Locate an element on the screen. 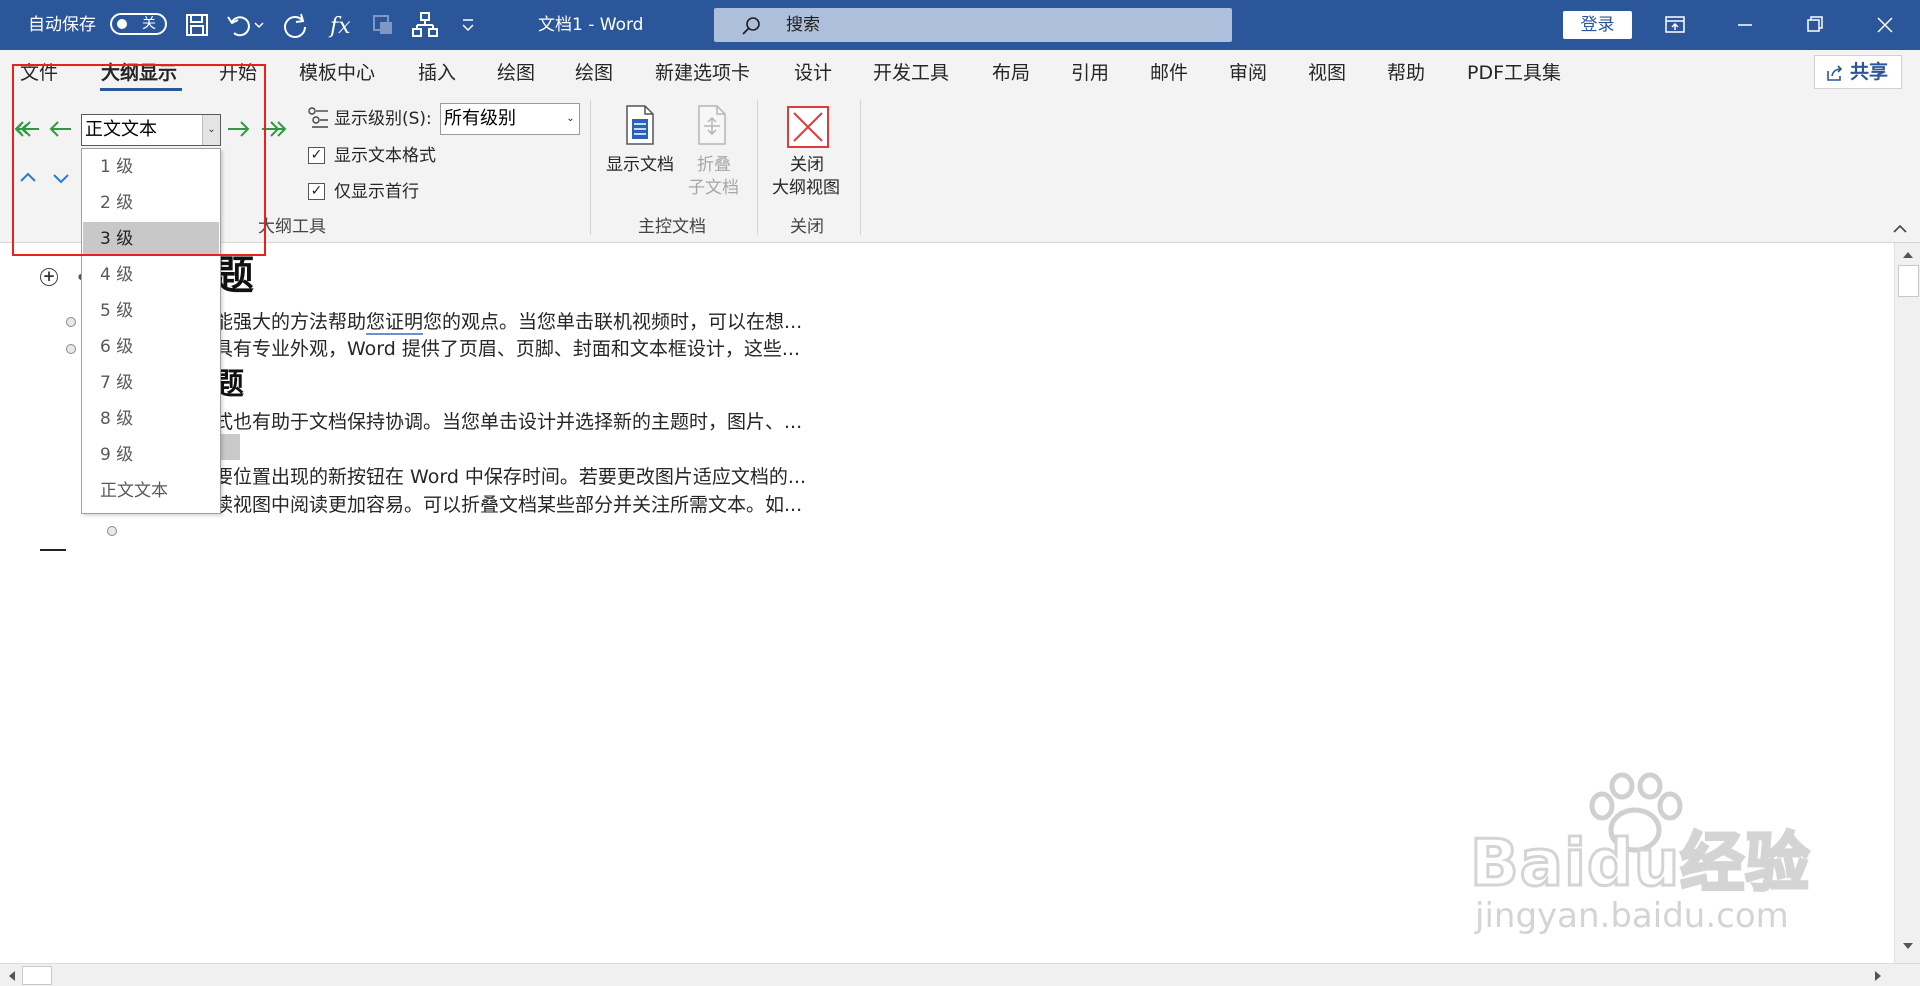 This screenshot has height=986, width=1920. show-level-select: 所有级别 ⌄ is located at coordinates (510, 119).